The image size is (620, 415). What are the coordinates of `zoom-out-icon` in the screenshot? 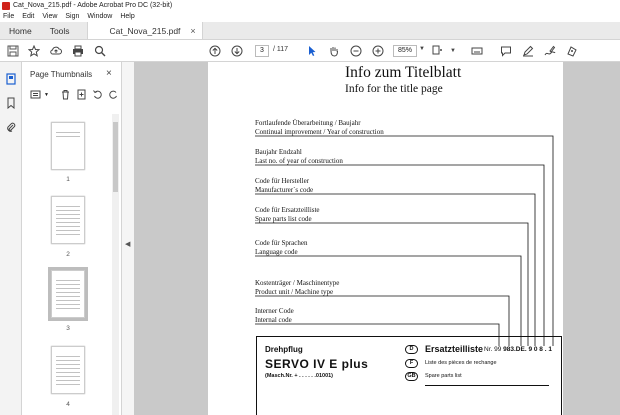 It's located at (356, 51).